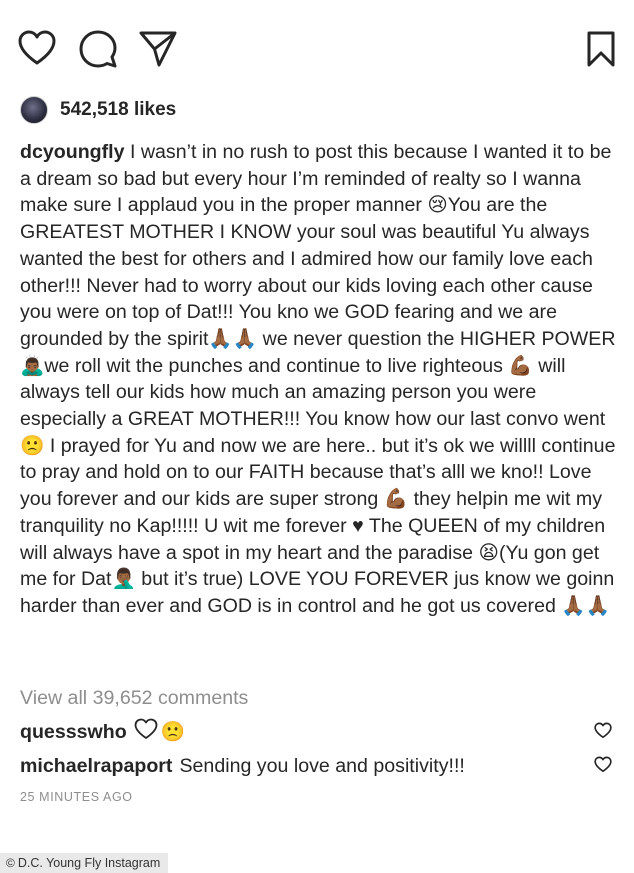  I want to click on comment-text: 🙁, so click(173, 732).